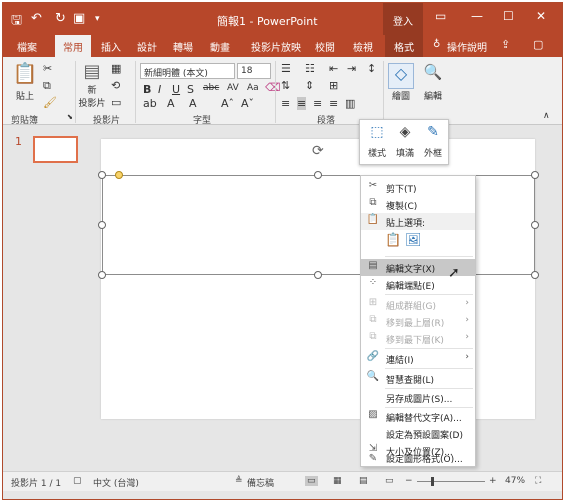 Image resolution: width=567 pixels, height=503 pixels. Describe the element at coordinates (389, 481) in the screenshot. I see `slideshow-view-icon: ▭` at that location.